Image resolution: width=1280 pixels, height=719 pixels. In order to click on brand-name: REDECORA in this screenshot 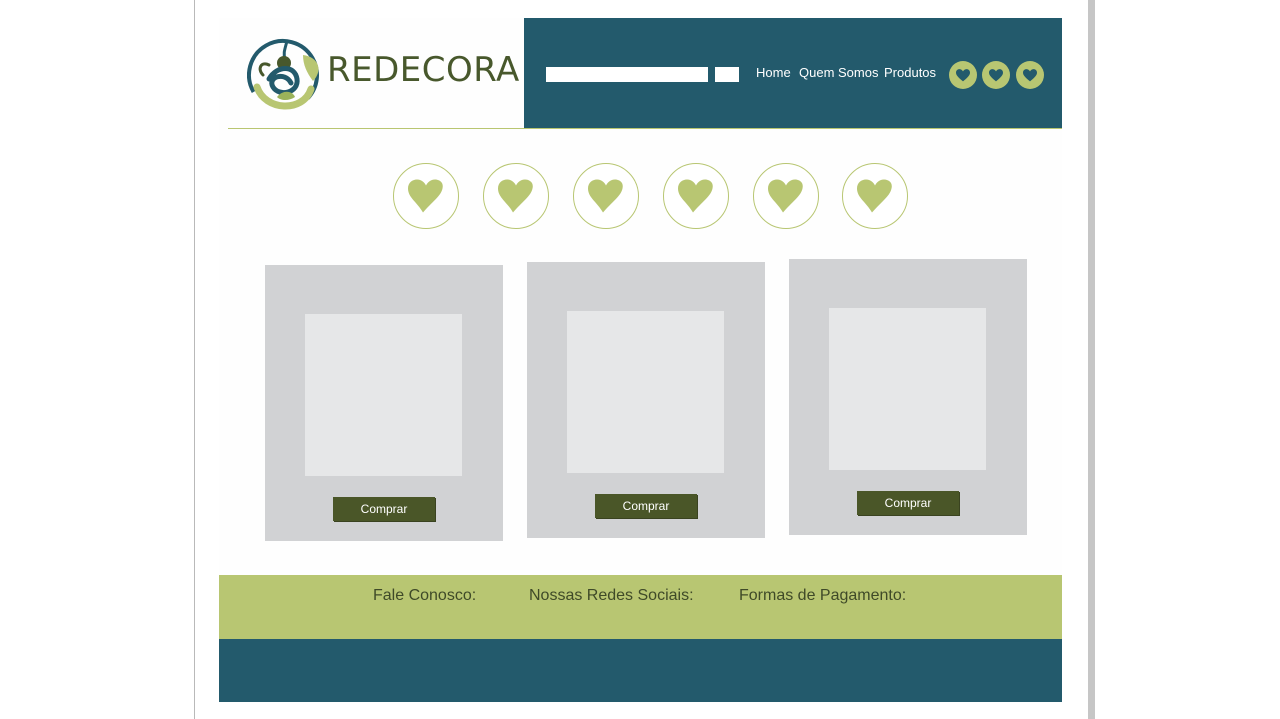, I will do `click(423, 70)`.